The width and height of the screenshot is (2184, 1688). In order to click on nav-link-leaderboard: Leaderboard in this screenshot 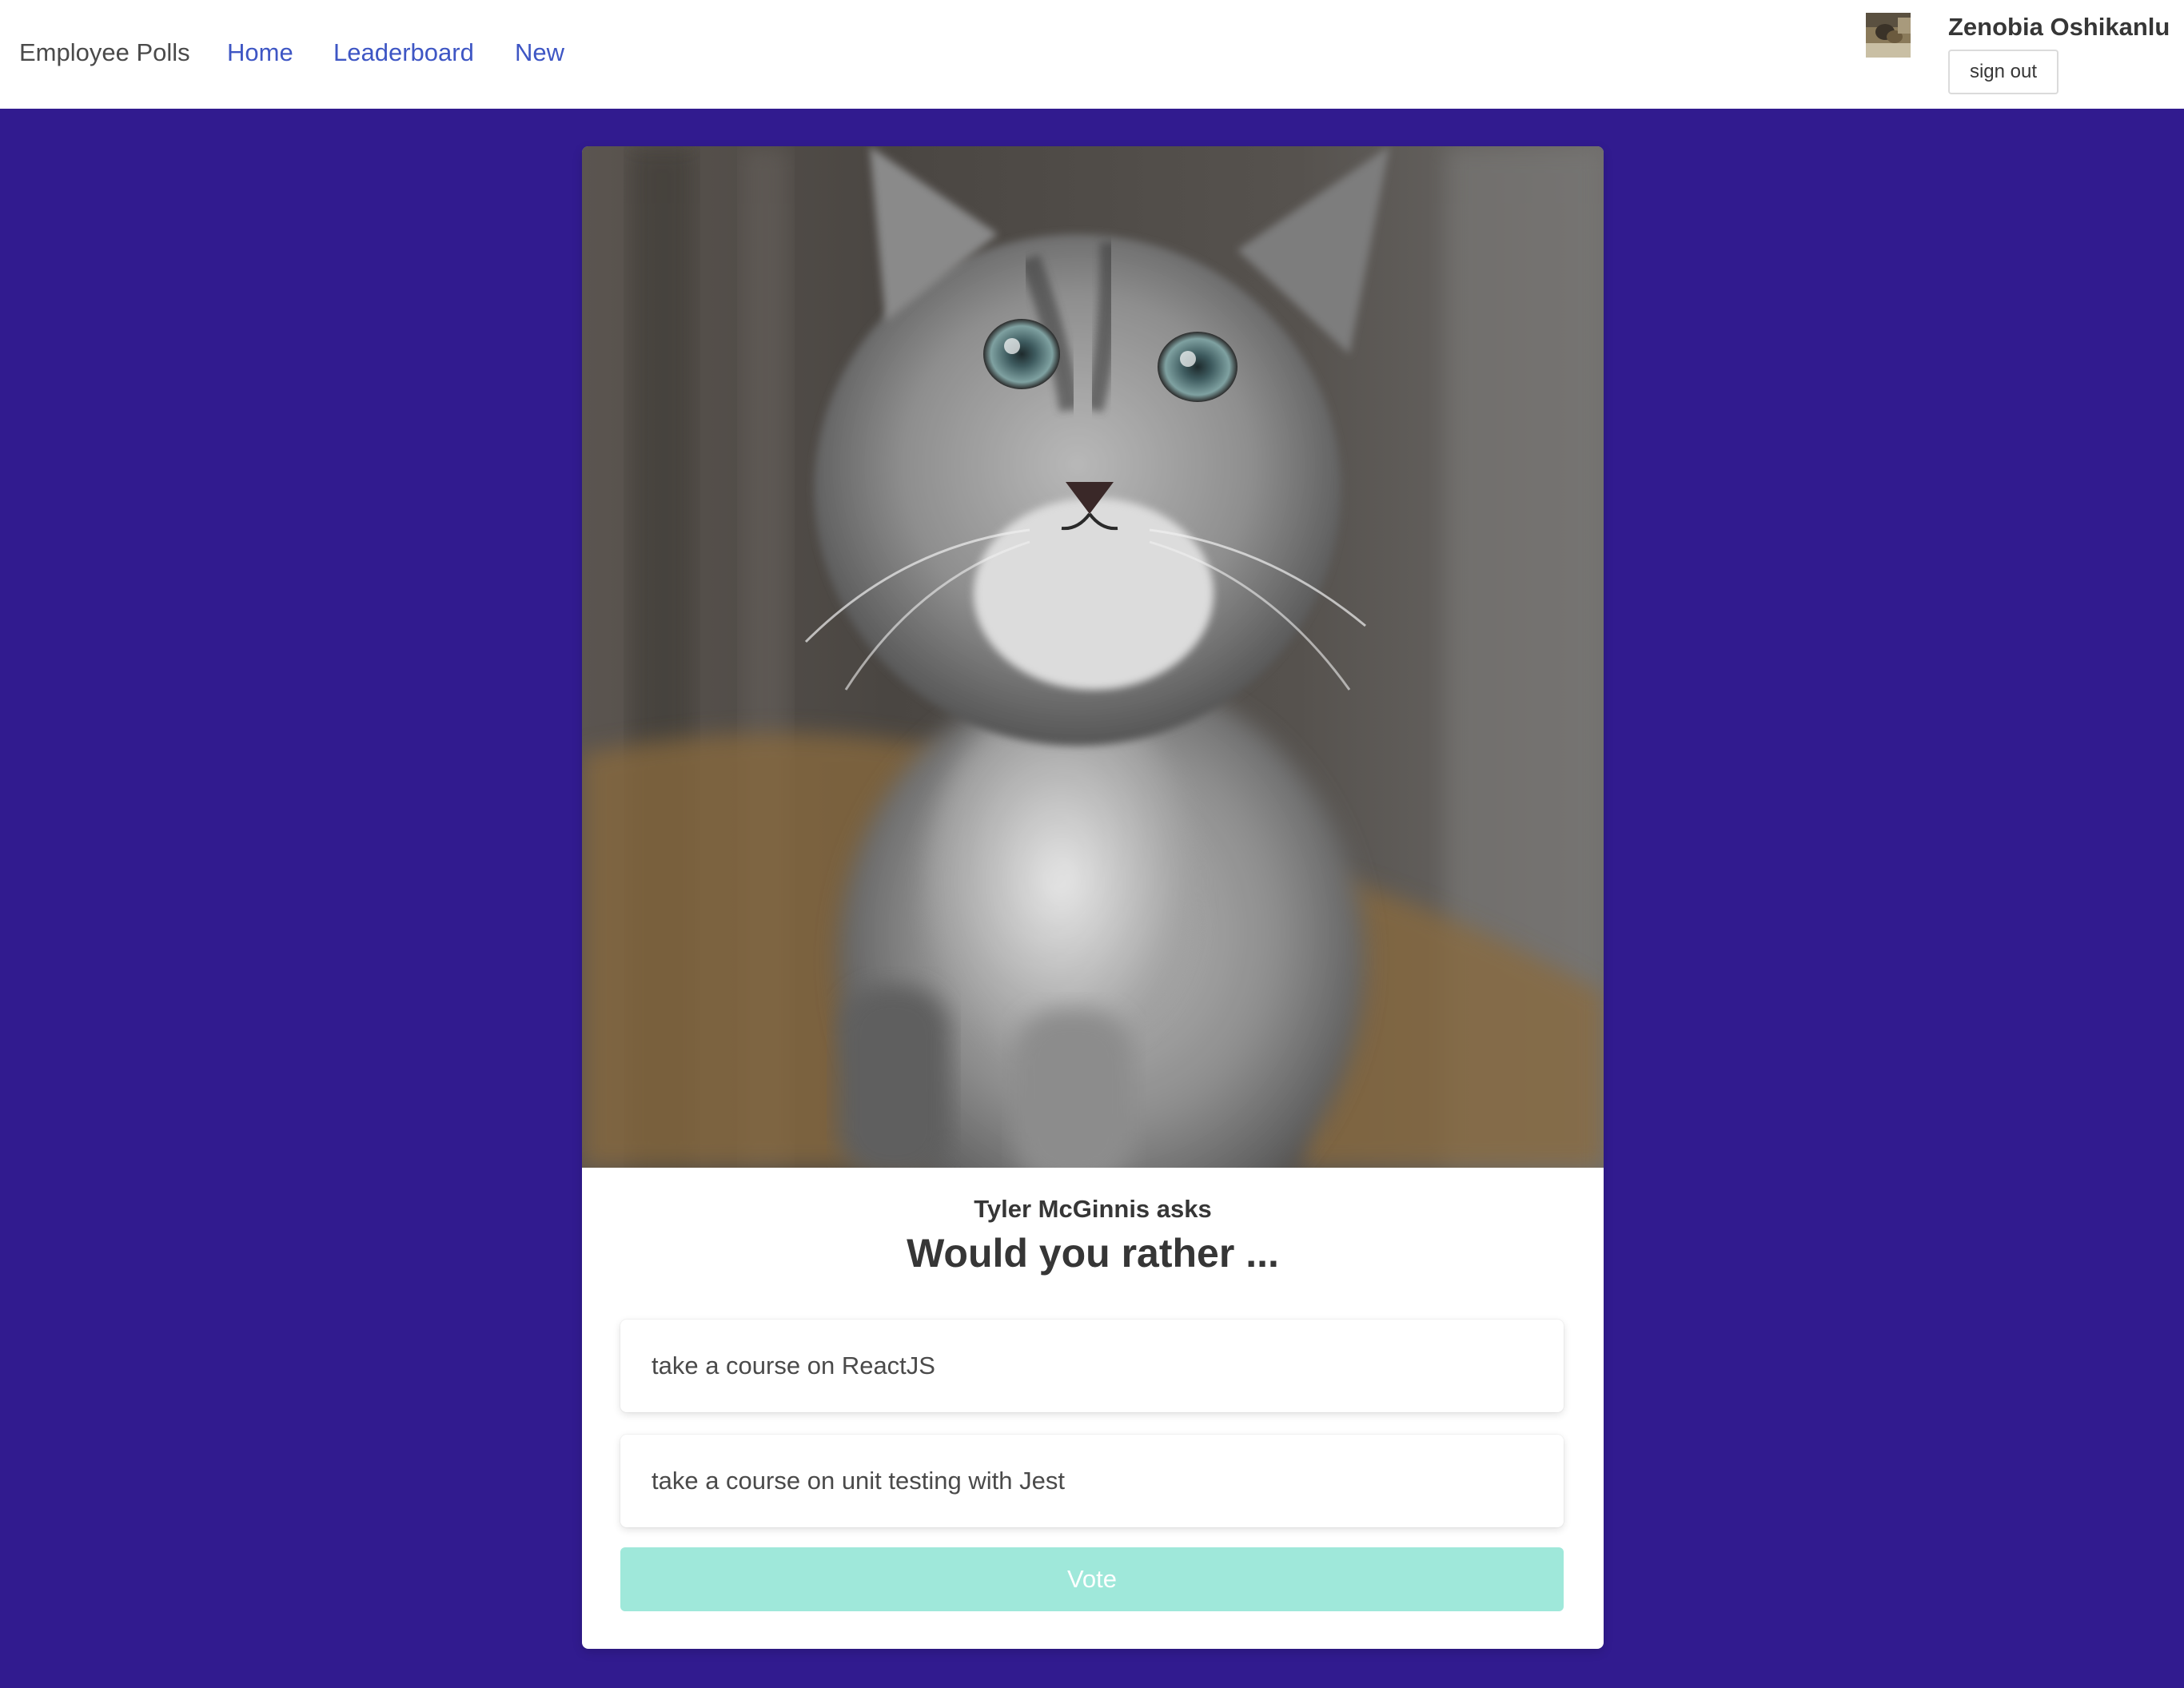, I will do `click(403, 52)`.